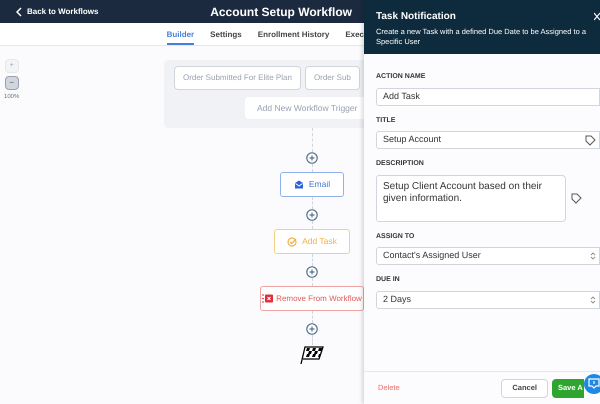  I want to click on input-field: Setup Account, so click(488, 140).